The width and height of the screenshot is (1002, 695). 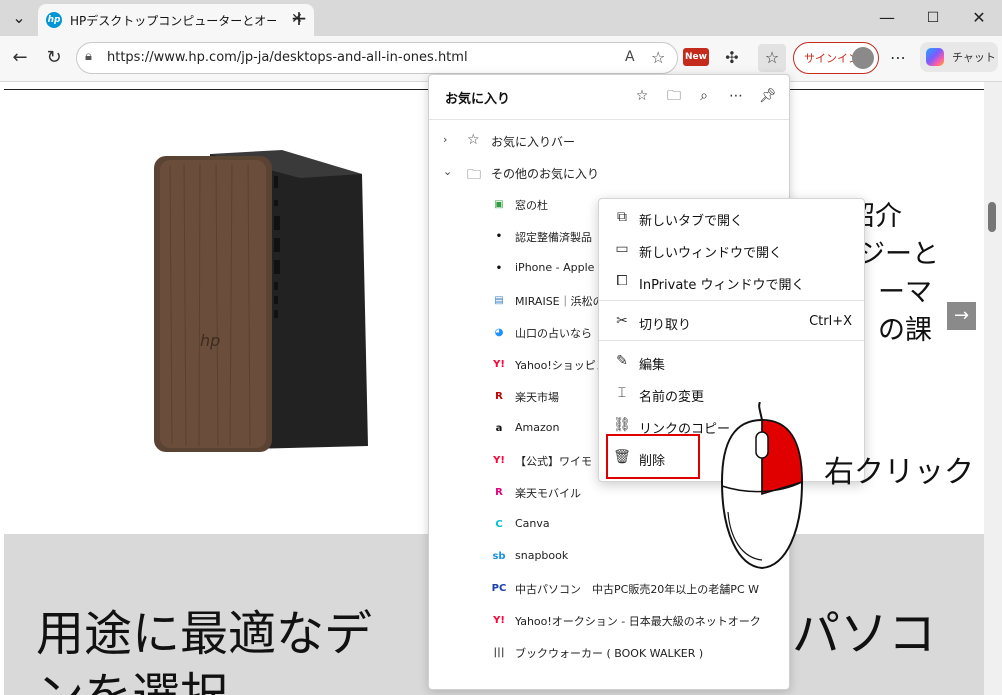 What do you see at coordinates (499, 524) in the screenshot?
I see `canva-icon: C` at bounding box center [499, 524].